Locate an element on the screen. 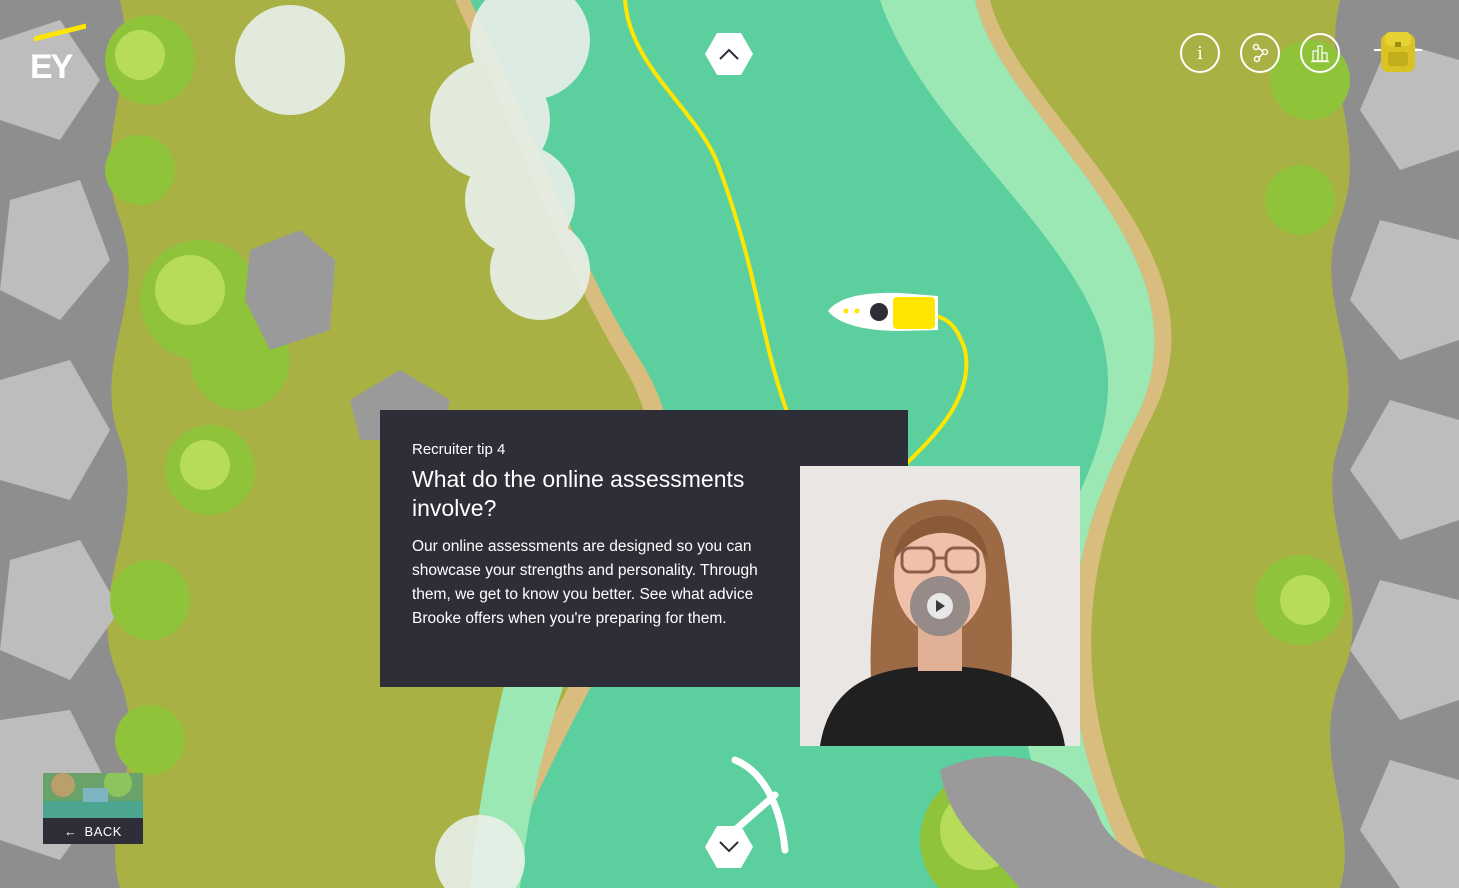 The height and width of the screenshot is (888, 1459). scroll-down-button is located at coordinates (729, 847).